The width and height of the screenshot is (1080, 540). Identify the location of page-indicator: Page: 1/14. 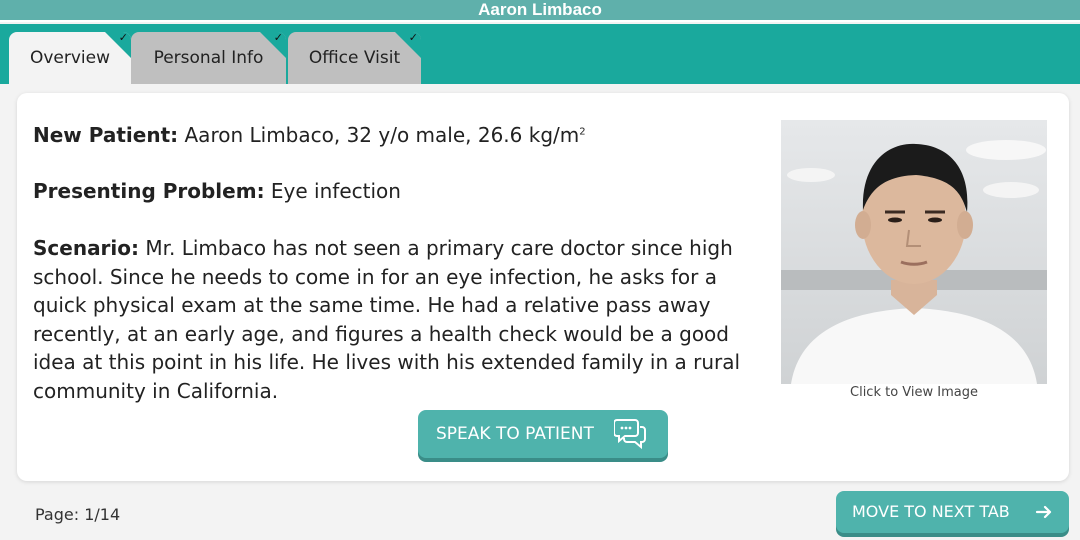
(78, 514).